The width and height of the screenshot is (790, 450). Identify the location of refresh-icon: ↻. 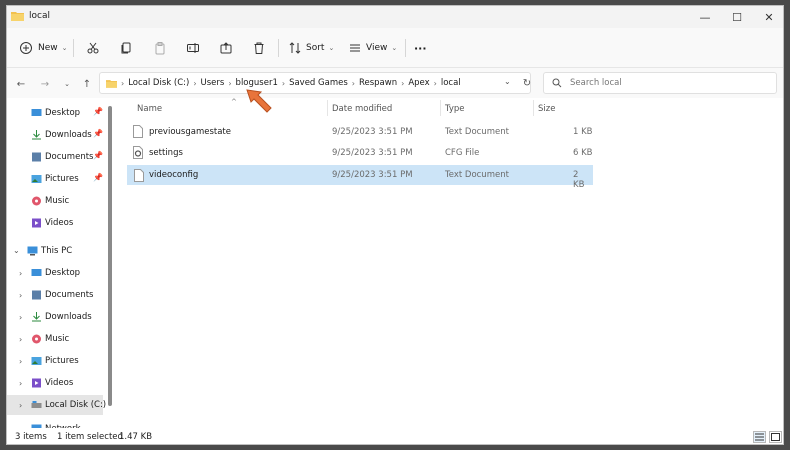
(527, 83).